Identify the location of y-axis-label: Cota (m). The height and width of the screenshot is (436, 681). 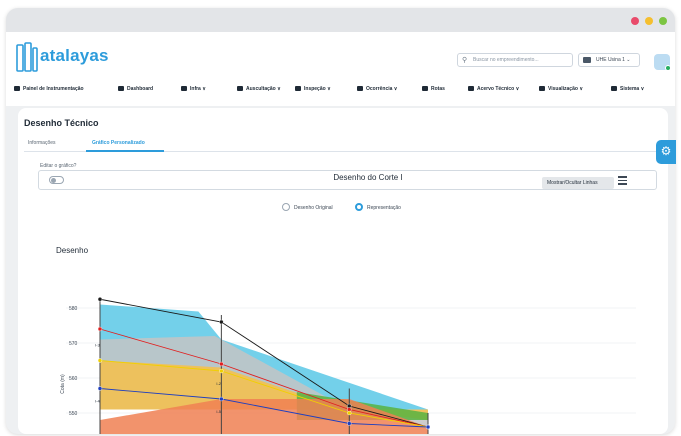
(63, 384).